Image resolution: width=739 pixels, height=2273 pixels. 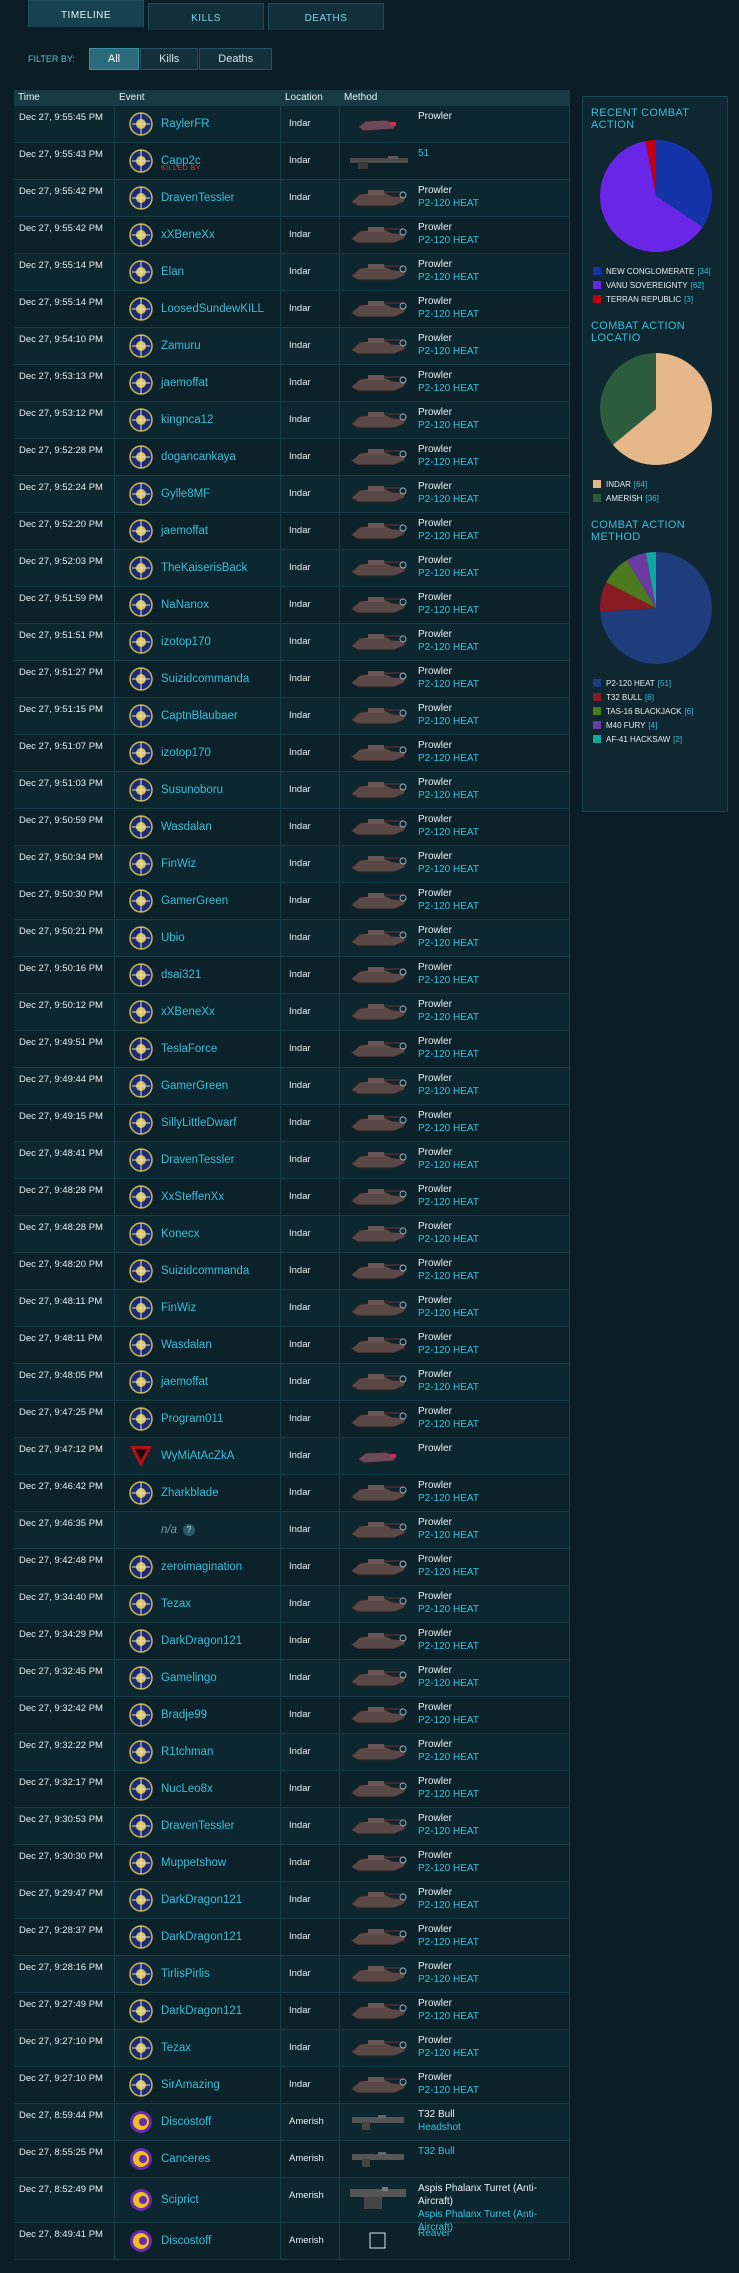 What do you see at coordinates (439, 2127) in the screenshot?
I see `method-weapon: Headshot` at bounding box center [439, 2127].